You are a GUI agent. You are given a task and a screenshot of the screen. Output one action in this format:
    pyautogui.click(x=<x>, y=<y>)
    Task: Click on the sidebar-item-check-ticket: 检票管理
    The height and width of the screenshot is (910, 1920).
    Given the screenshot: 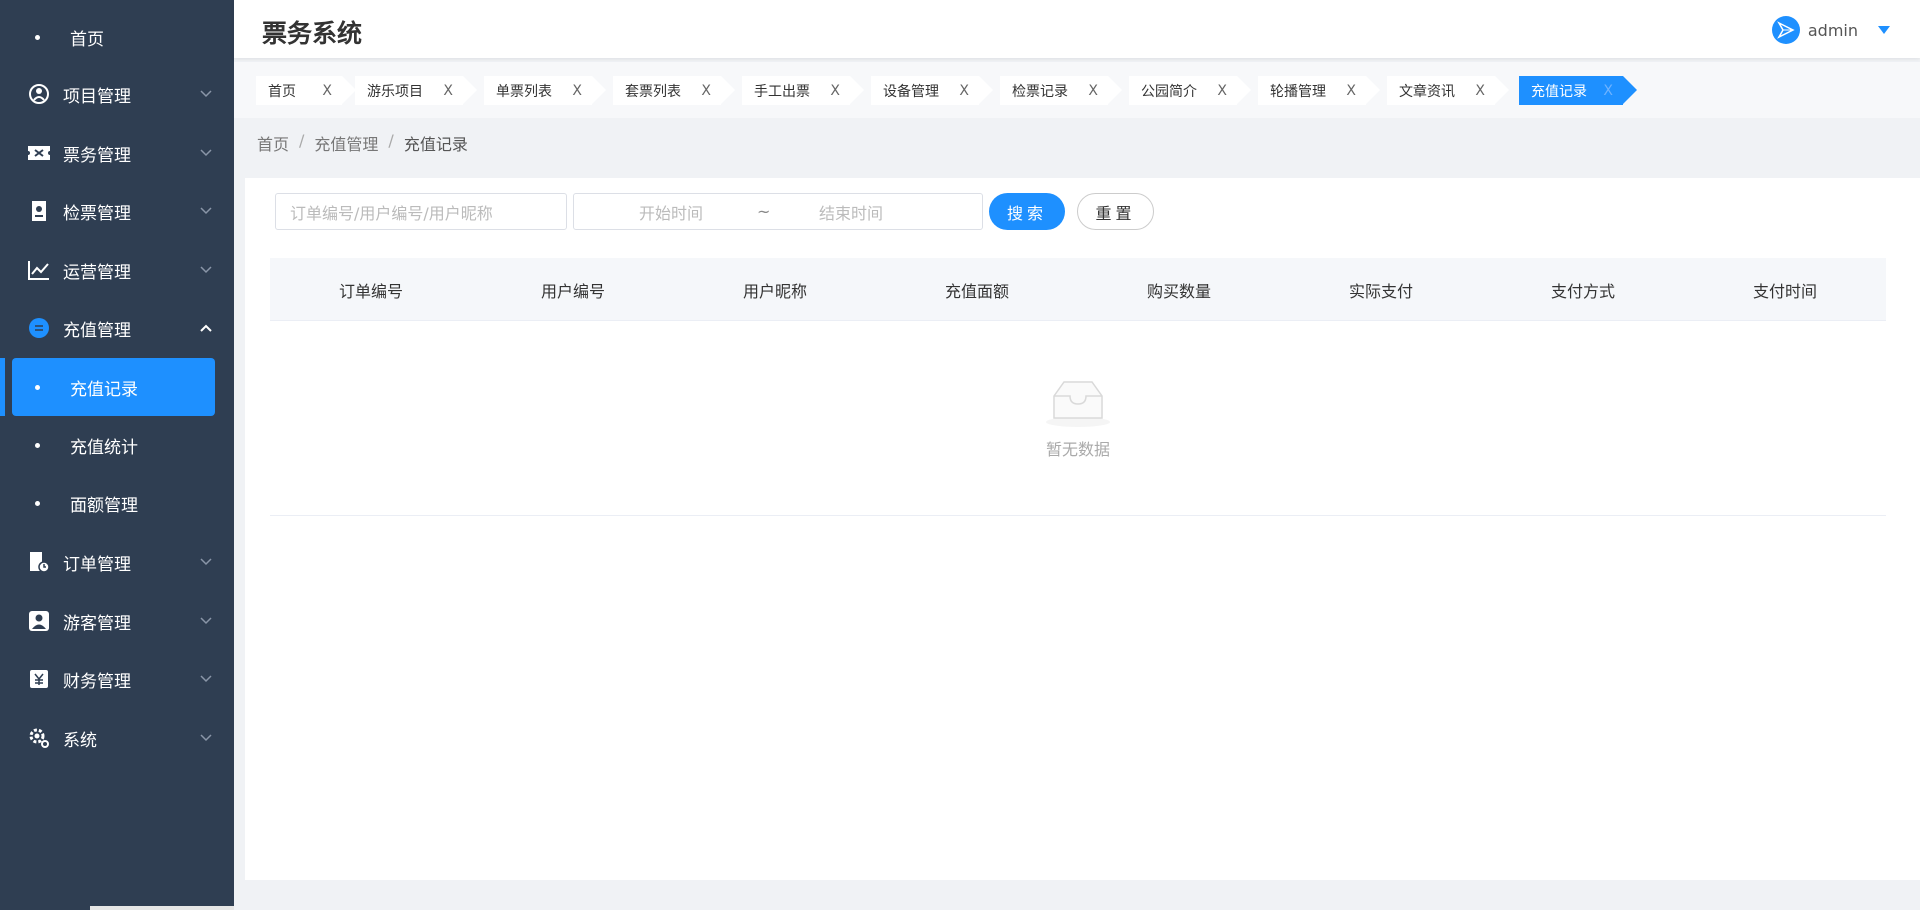 What is the action you would take?
    pyautogui.click(x=117, y=211)
    